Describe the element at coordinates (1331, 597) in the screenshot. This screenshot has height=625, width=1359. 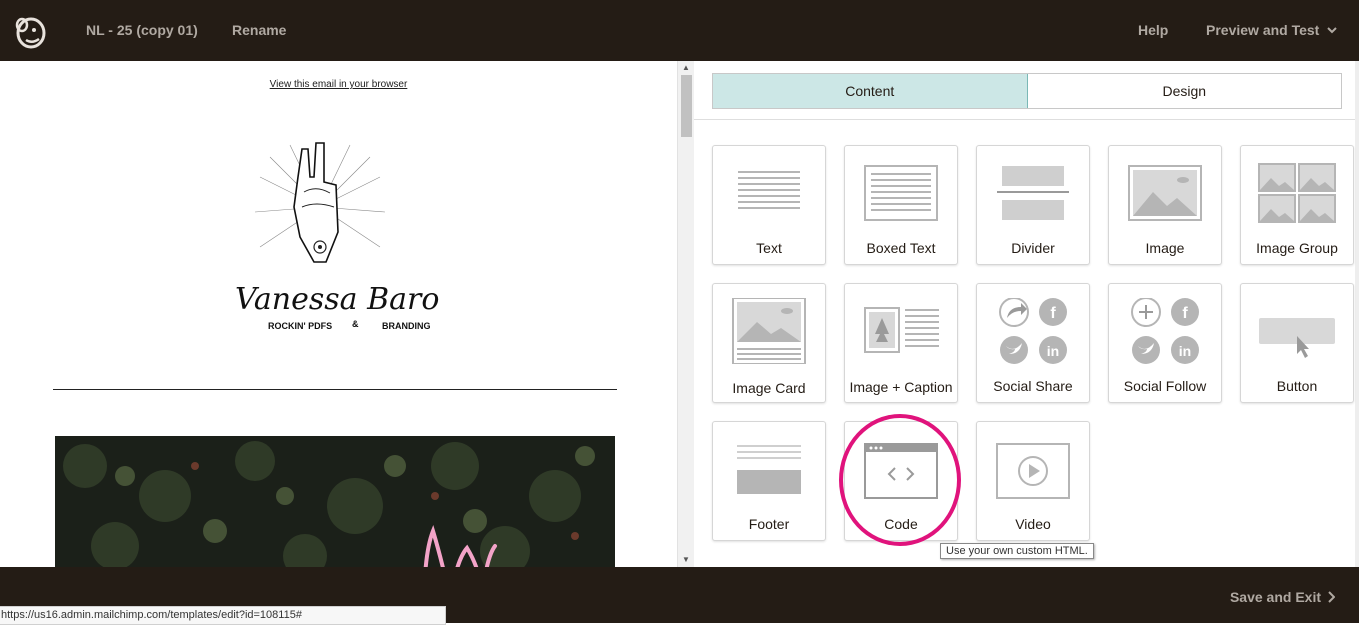
I see `chevron-right-icon` at that location.